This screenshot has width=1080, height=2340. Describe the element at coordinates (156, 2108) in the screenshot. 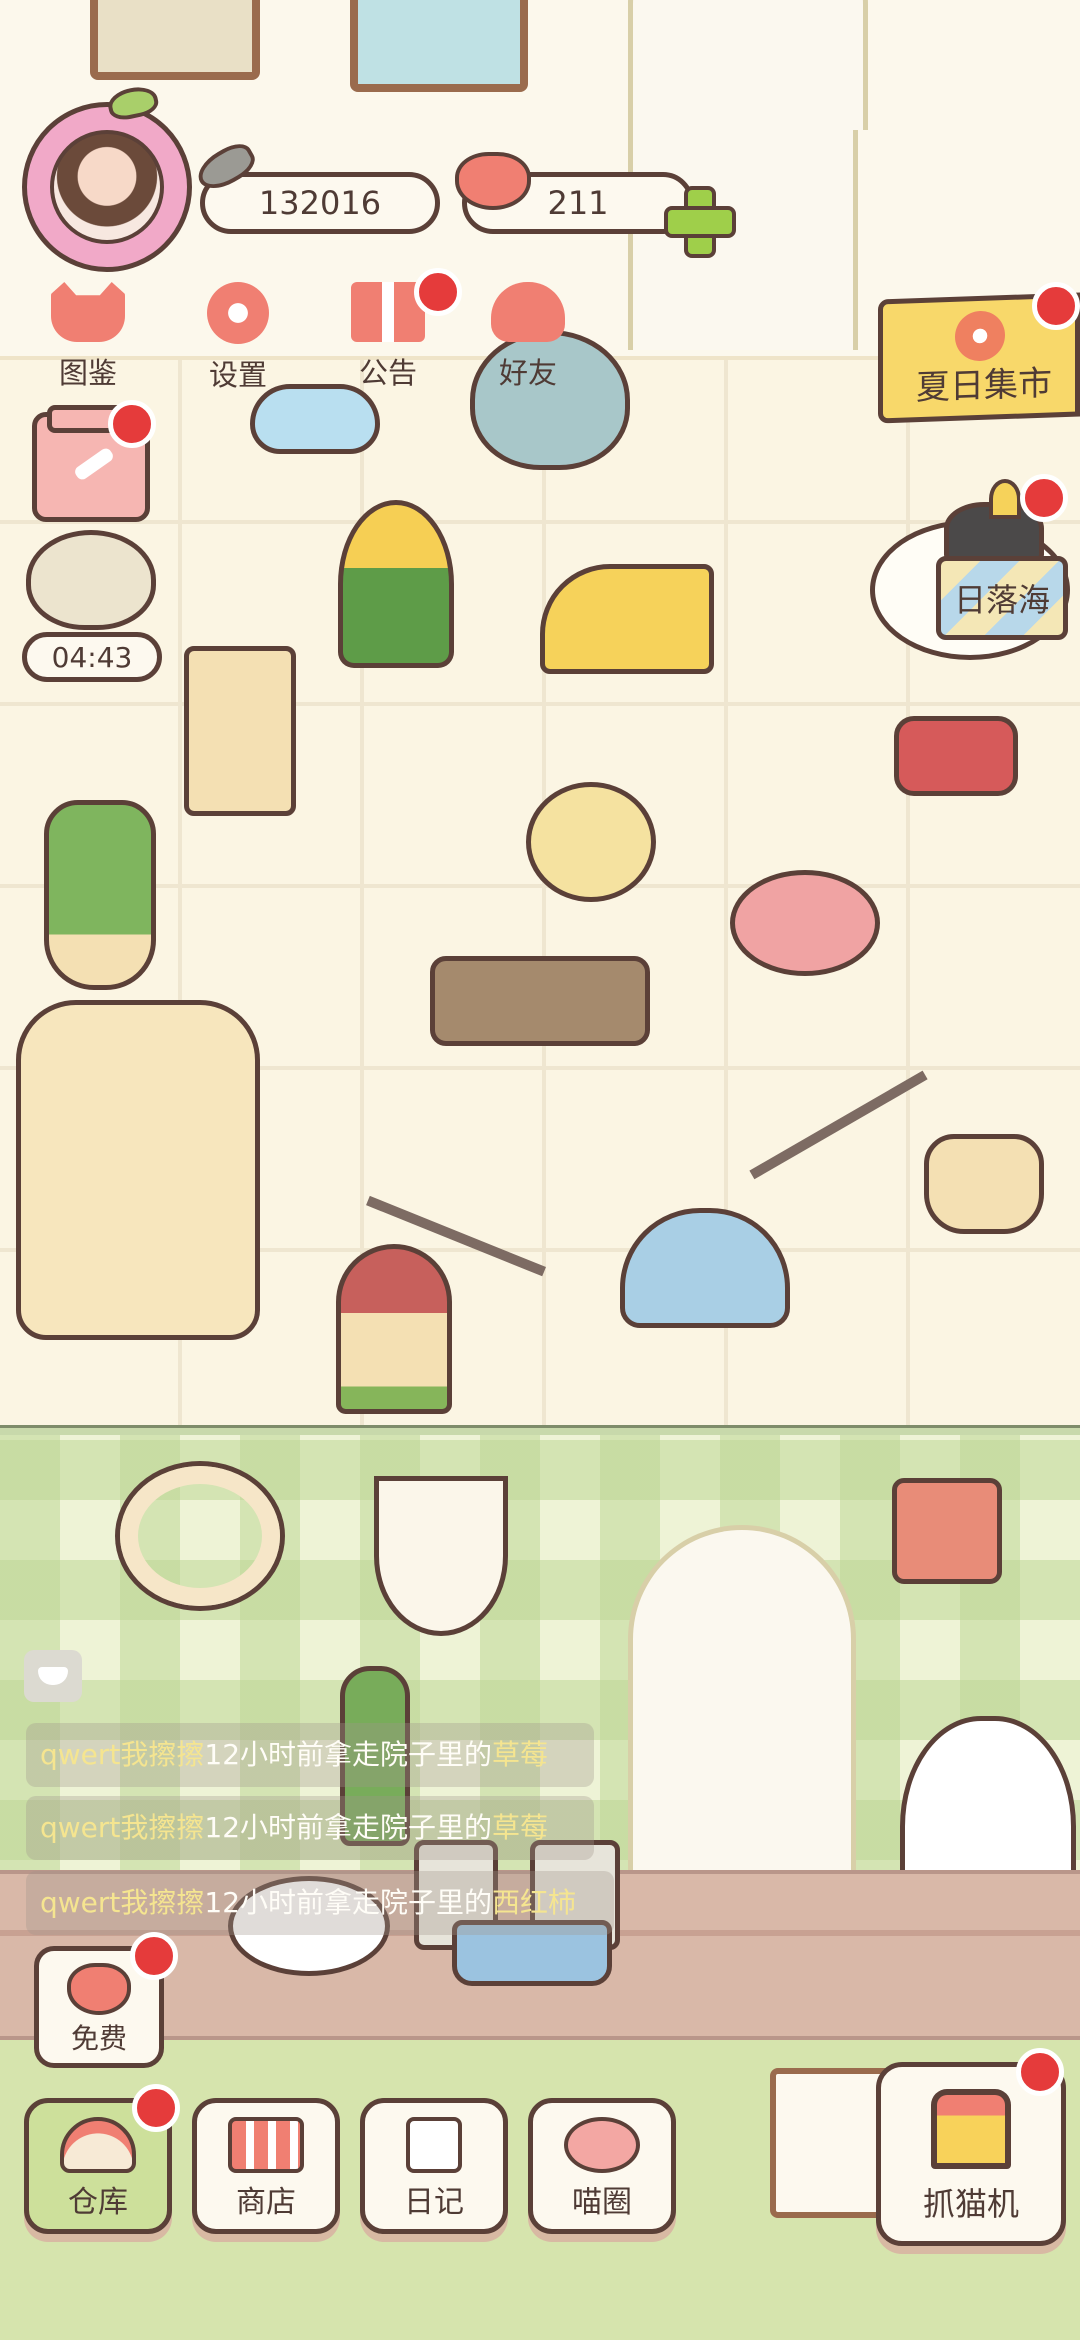

I see `warehouse-badge` at that location.